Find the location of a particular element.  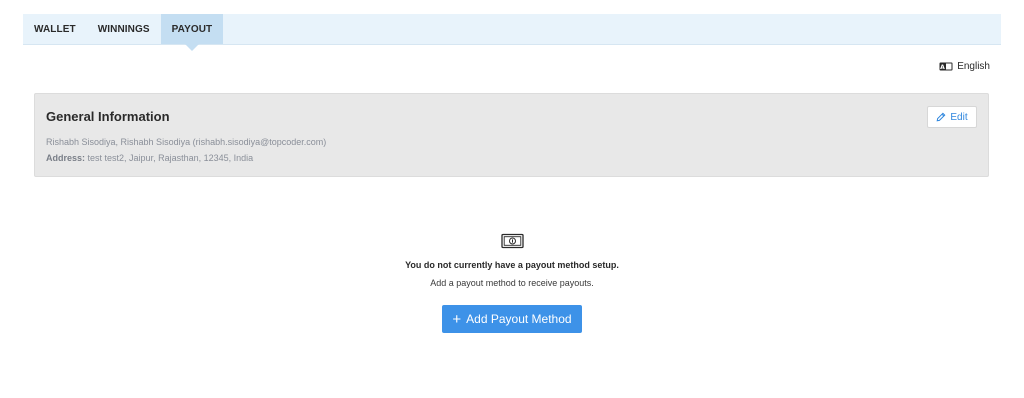

svg-text: A is located at coordinates (942, 67).